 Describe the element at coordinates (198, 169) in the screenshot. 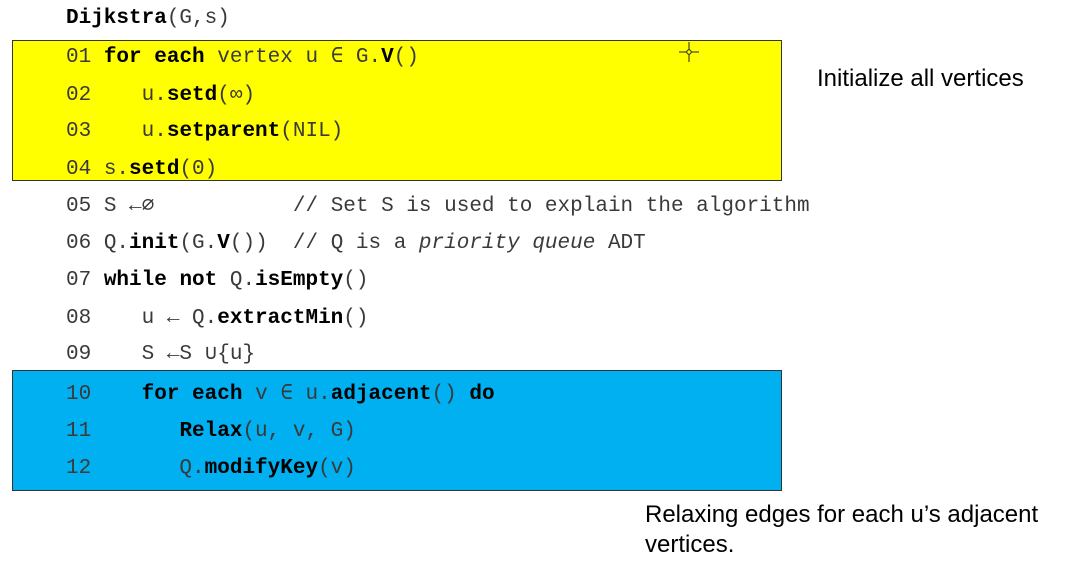

I see `code-text: (0)` at that location.